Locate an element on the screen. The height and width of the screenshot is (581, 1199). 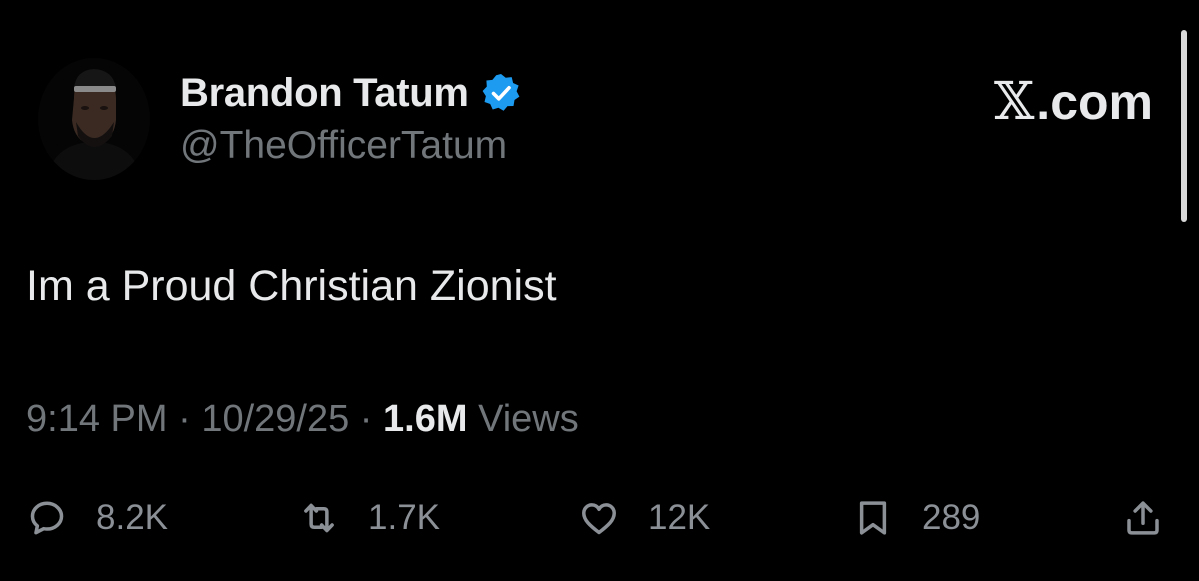
bookmark-button: 289 is located at coordinates (916, 518).